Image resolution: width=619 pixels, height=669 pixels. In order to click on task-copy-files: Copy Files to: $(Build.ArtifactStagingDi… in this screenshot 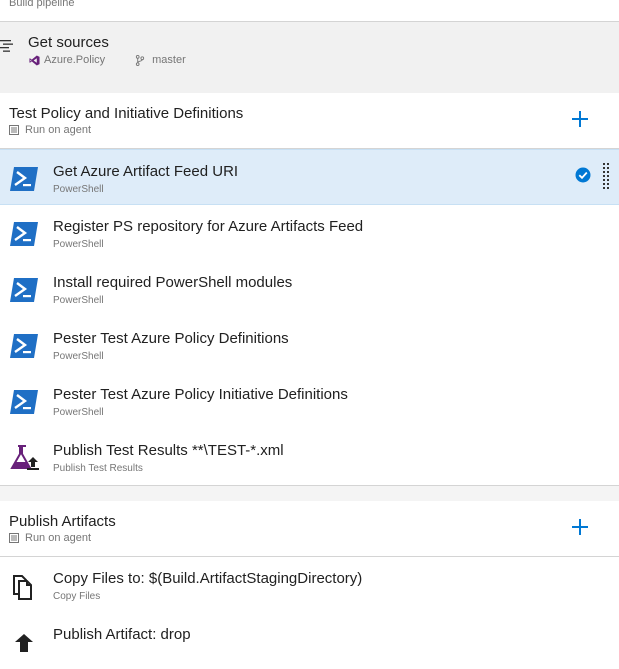, I will do `click(309, 585)`.